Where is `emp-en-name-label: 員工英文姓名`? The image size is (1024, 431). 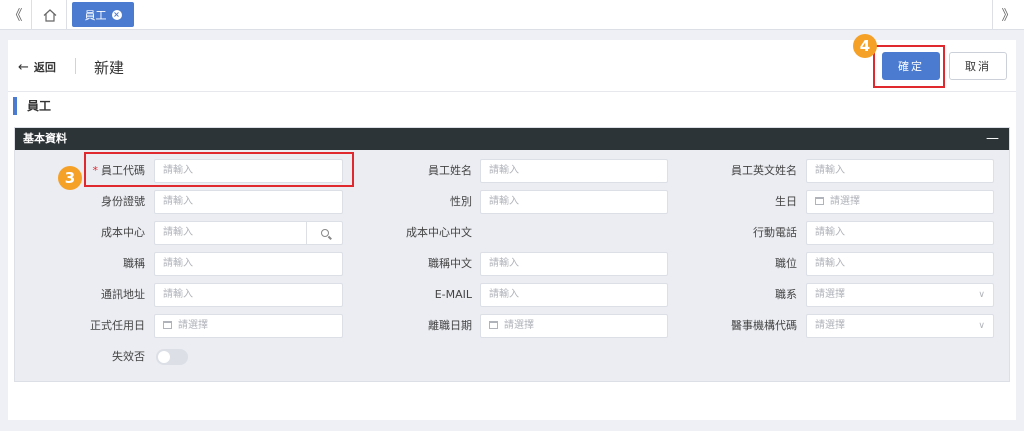 emp-en-name-label: 員工英文姓名 is located at coordinates (764, 170).